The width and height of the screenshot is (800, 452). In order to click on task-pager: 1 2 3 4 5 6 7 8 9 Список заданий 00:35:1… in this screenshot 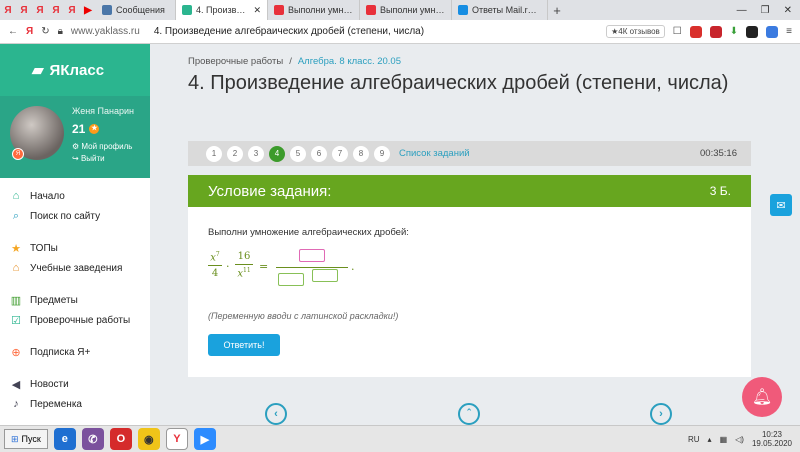, I will do `click(469, 153)`.